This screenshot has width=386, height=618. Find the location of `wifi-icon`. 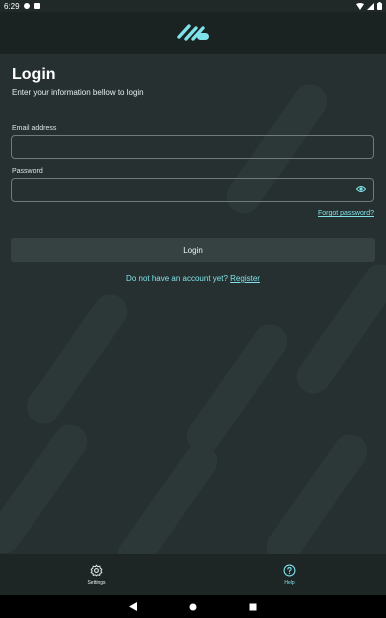

wifi-icon is located at coordinates (360, 6).